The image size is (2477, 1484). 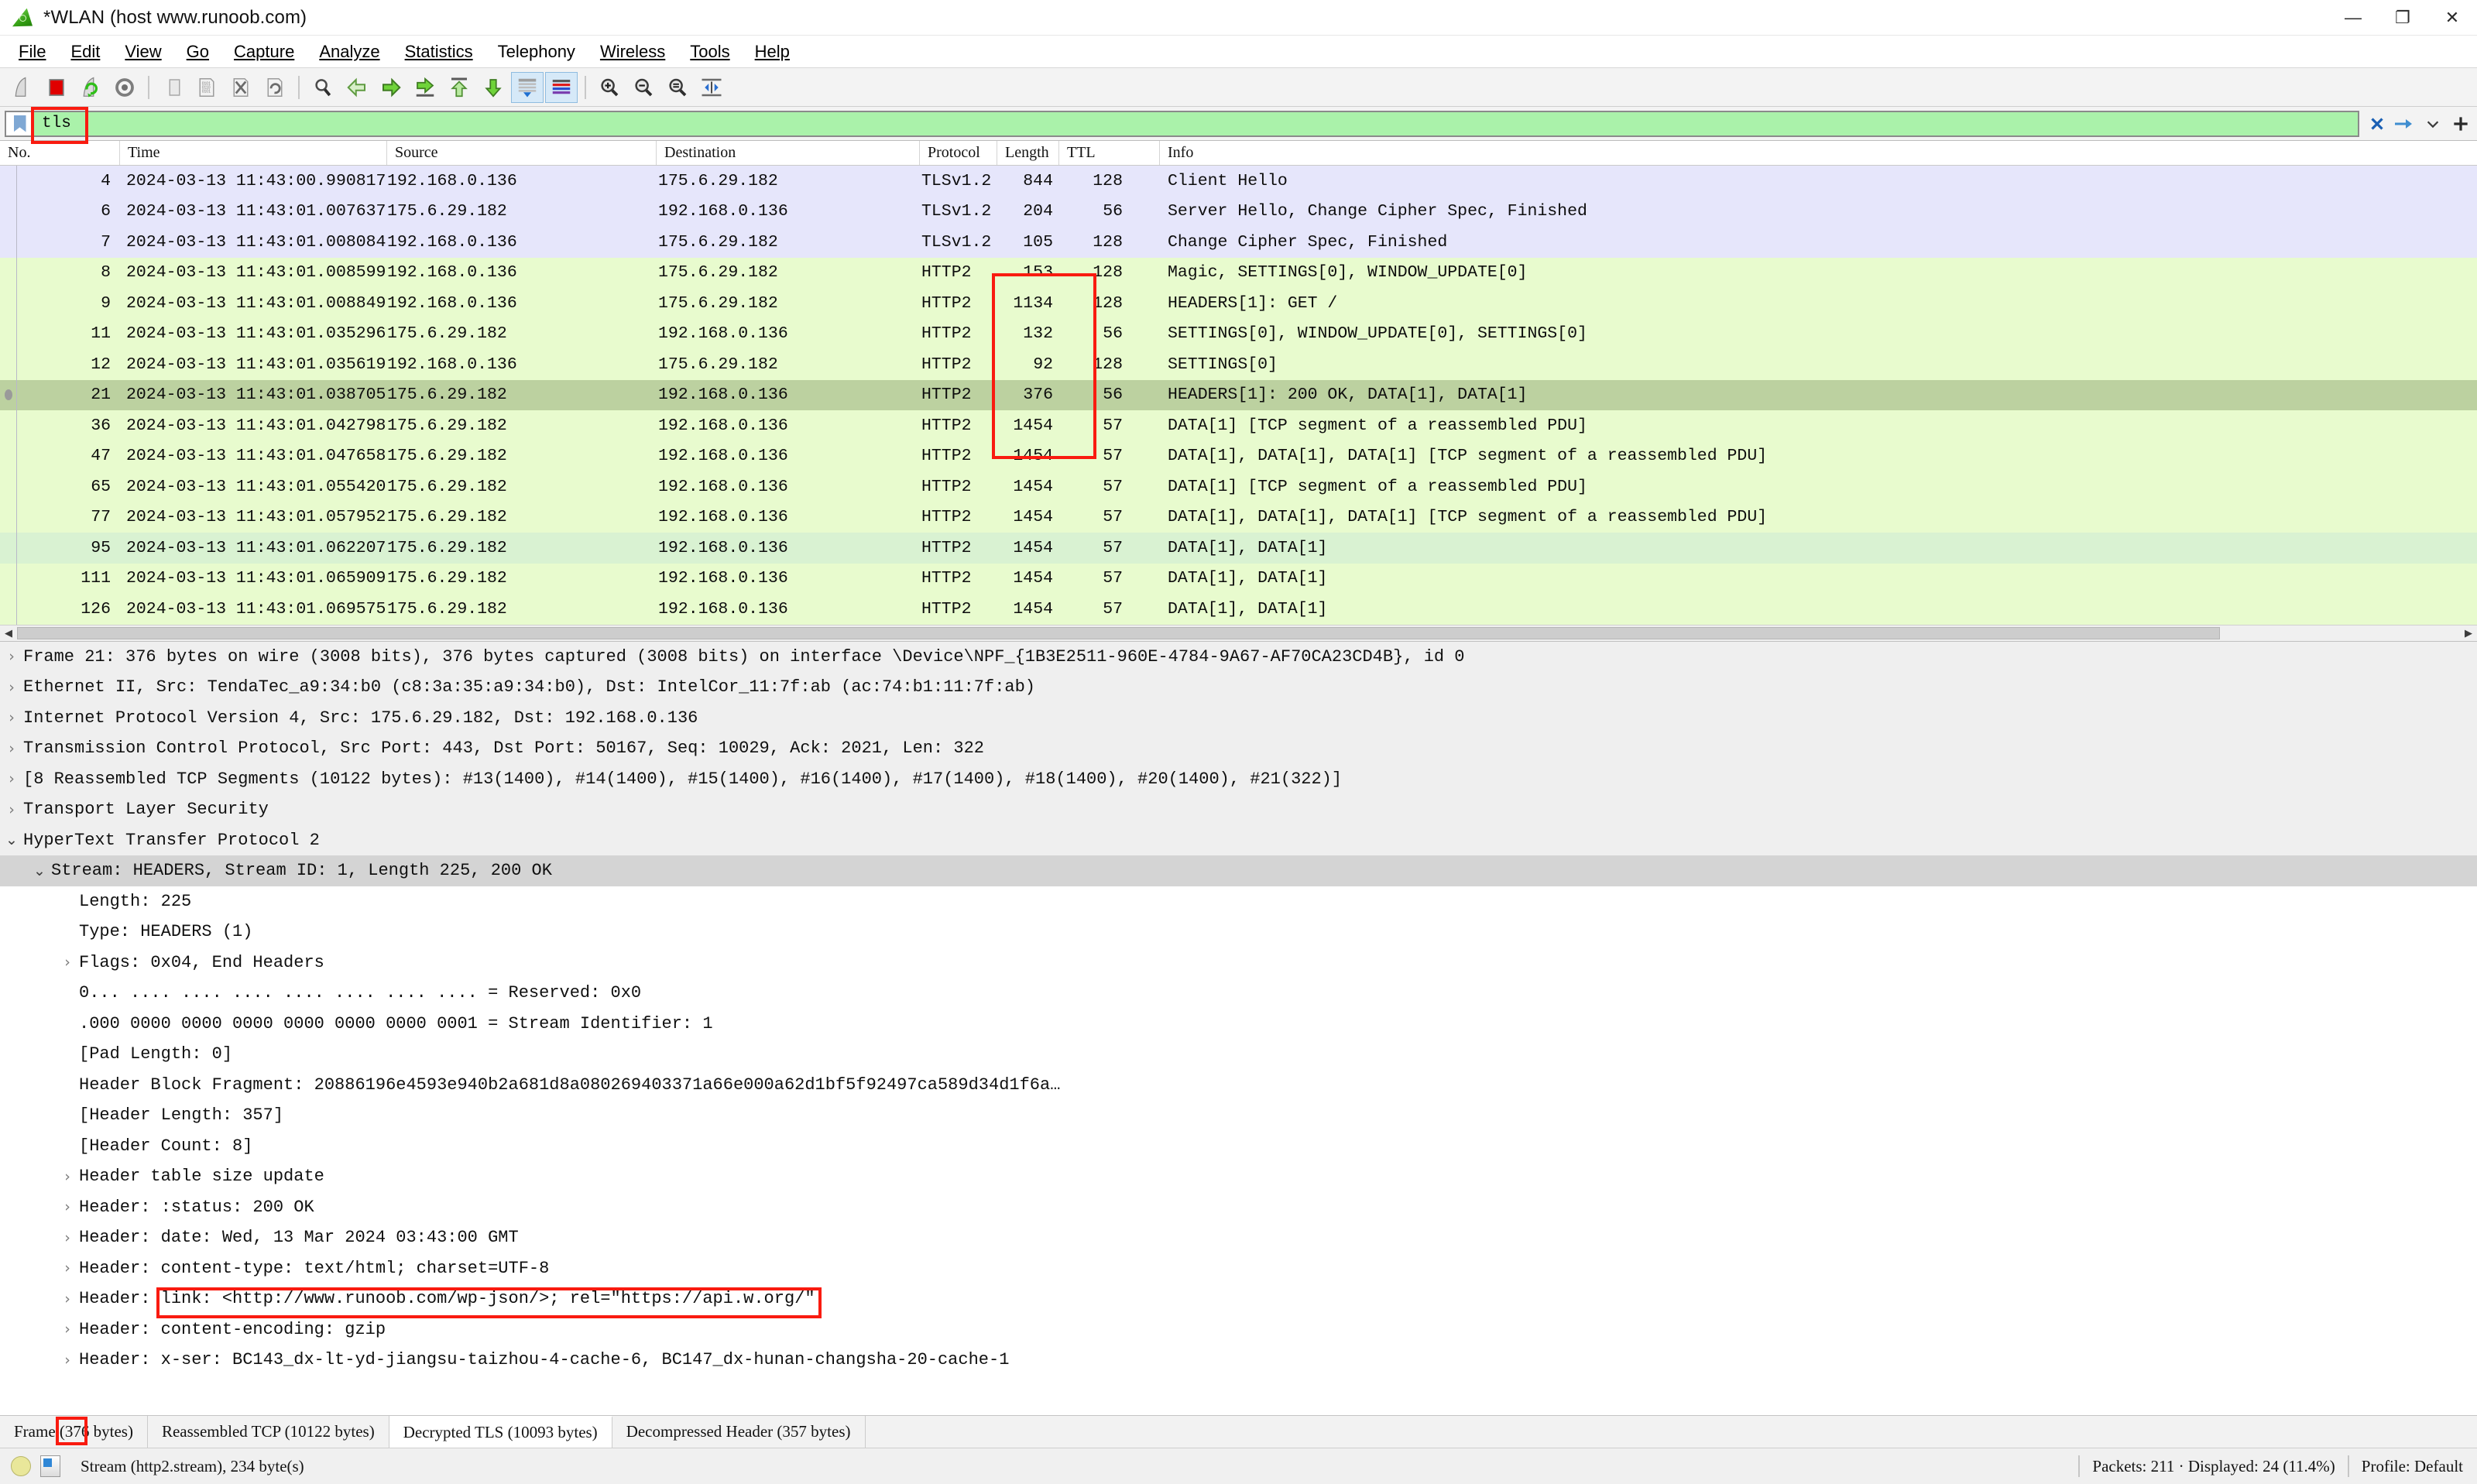 What do you see at coordinates (2432, 124) in the screenshot?
I see `filter-dropdown-button` at bounding box center [2432, 124].